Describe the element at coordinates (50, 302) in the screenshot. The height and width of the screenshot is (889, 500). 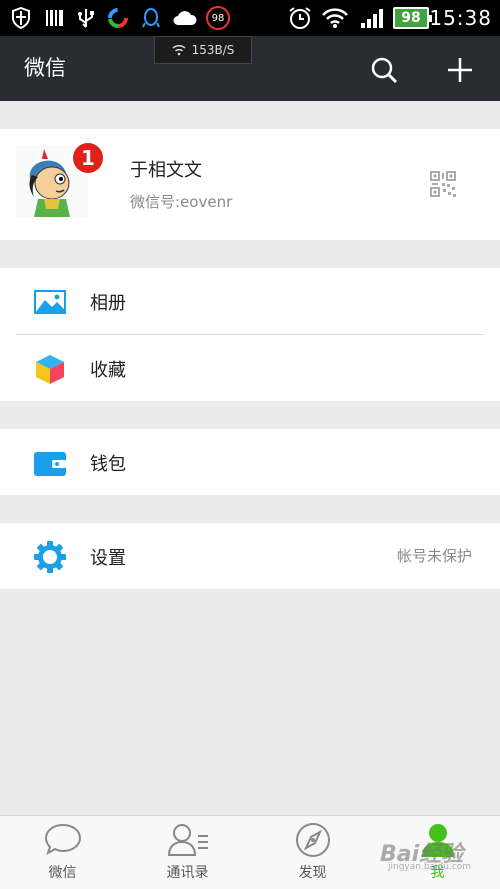
I see `album-icon` at that location.